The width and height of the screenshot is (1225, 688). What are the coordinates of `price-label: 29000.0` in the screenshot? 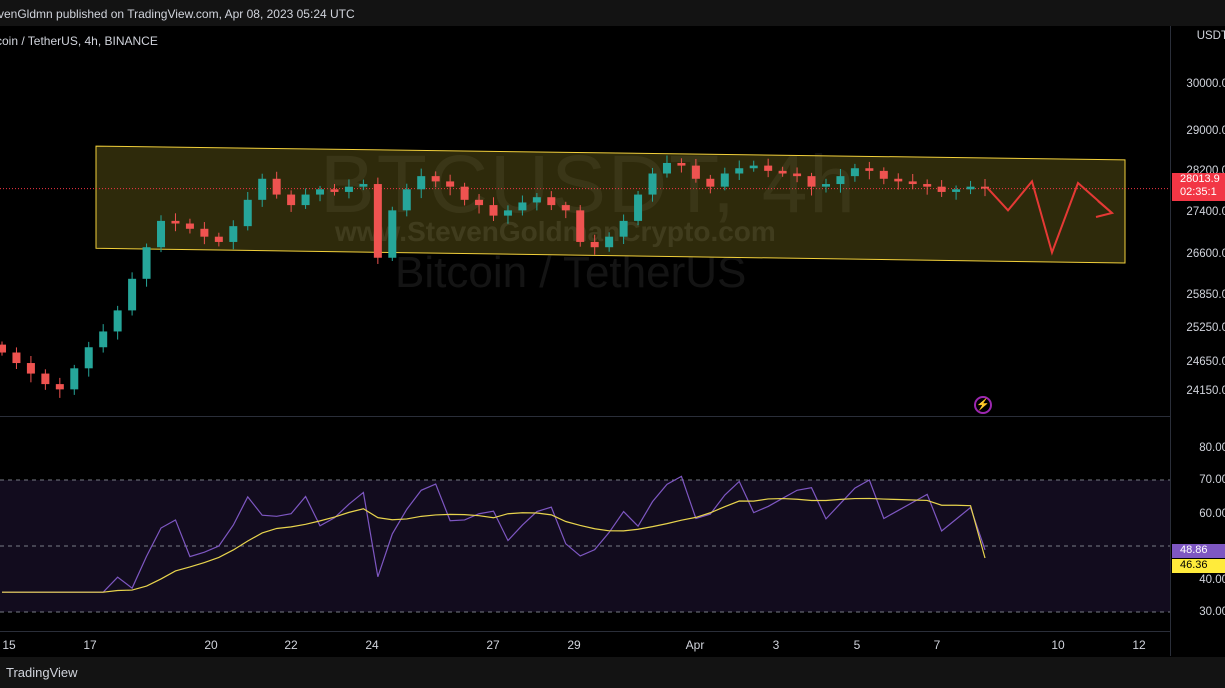 It's located at (1205, 131).